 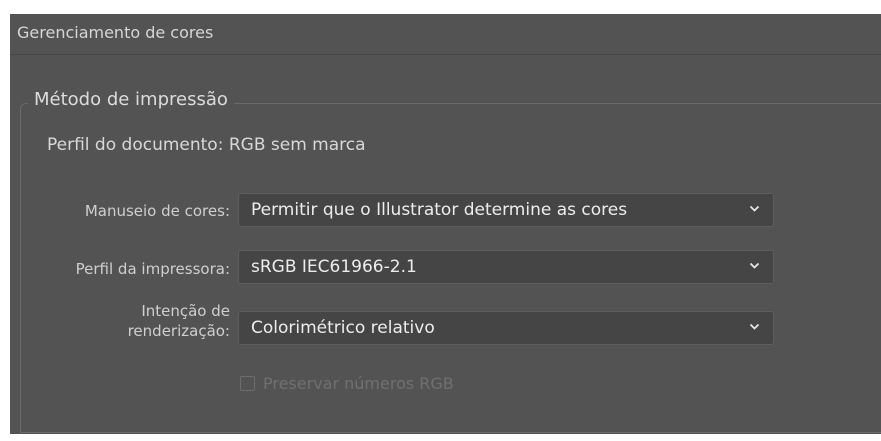 What do you see at coordinates (334, 267) in the screenshot?
I see `printer-profile-value: sRGB IEC61966-2.1` at bounding box center [334, 267].